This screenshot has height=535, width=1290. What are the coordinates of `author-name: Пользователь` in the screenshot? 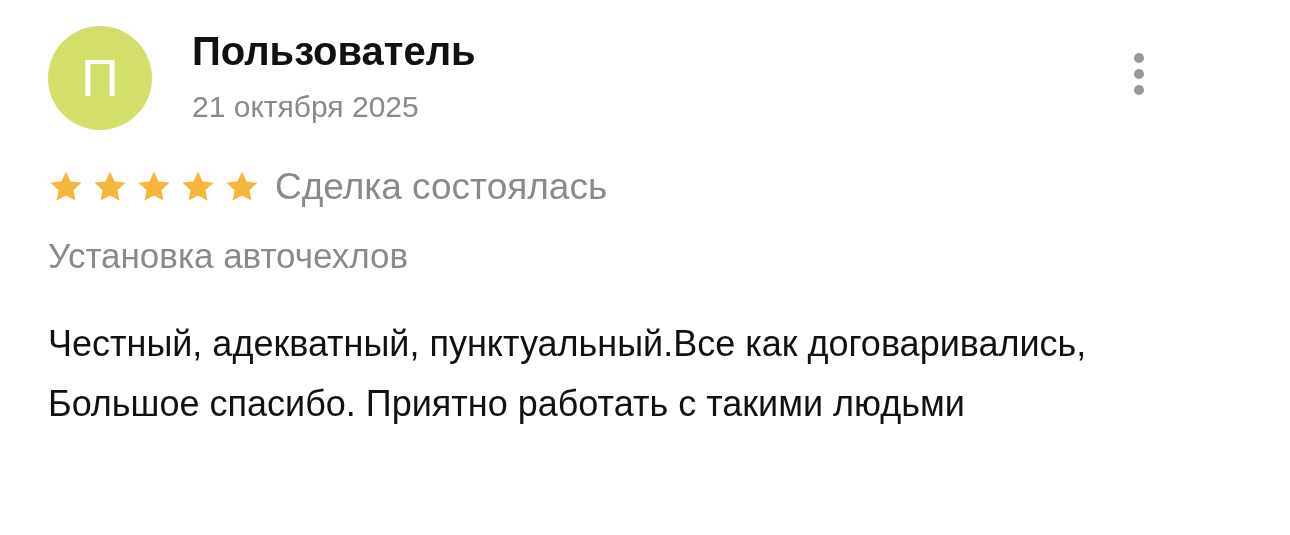 It's located at (334, 51).